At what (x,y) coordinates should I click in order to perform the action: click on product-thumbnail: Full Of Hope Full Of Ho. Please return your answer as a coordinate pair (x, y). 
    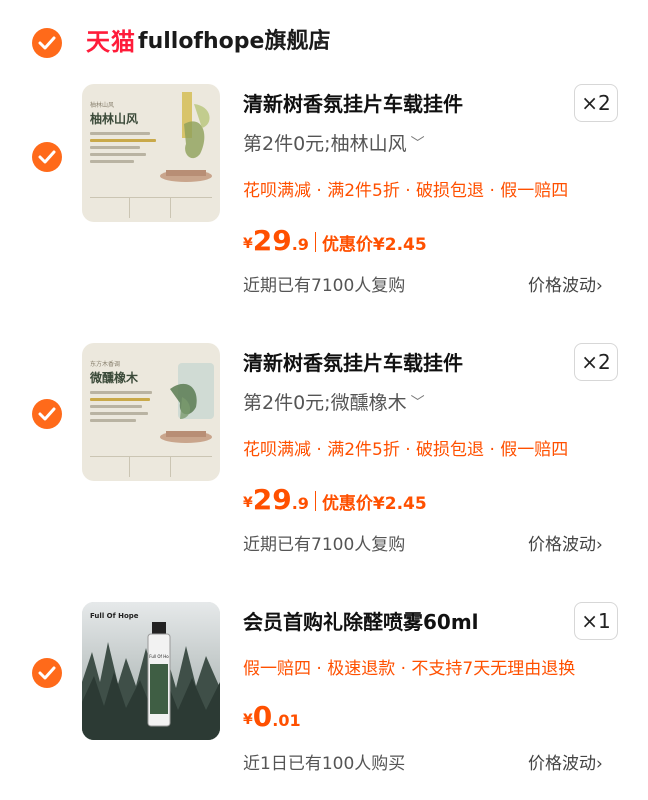
    Looking at the image, I should click on (151, 671).